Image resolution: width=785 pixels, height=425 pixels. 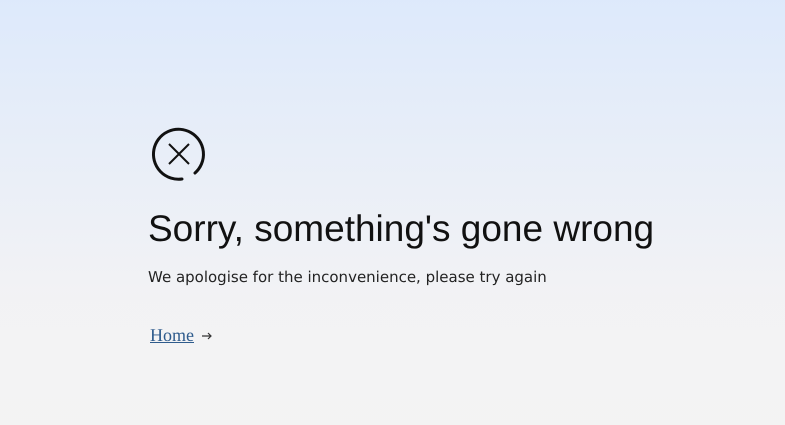 What do you see at coordinates (172, 335) in the screenshot?
I see `home-link: Home` at bounding box center [172, 335].